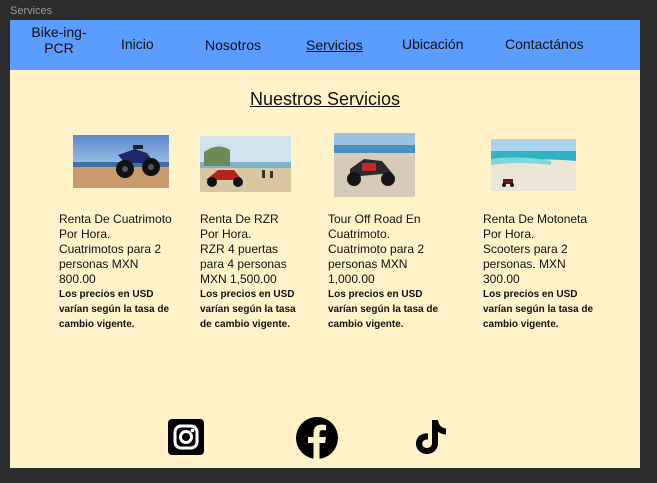 This screenshot has width=657, height=483. What do you see at coordinates (137, 44) in the screenshot?
I see `nav-link-inicio: Inicio` at bounding box center [137, 44].